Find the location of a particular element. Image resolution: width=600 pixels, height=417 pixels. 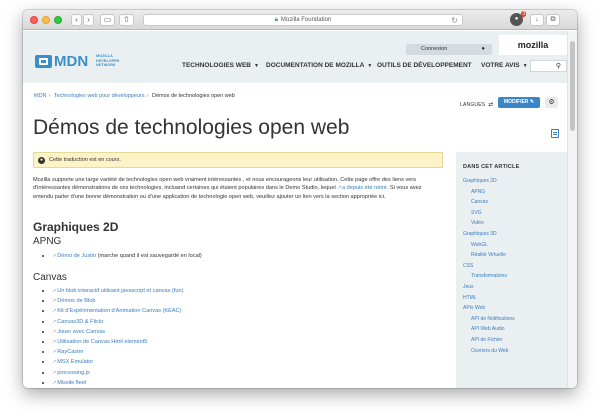

page-title: Démos de technologies open web is located at coordinates (191, 127).